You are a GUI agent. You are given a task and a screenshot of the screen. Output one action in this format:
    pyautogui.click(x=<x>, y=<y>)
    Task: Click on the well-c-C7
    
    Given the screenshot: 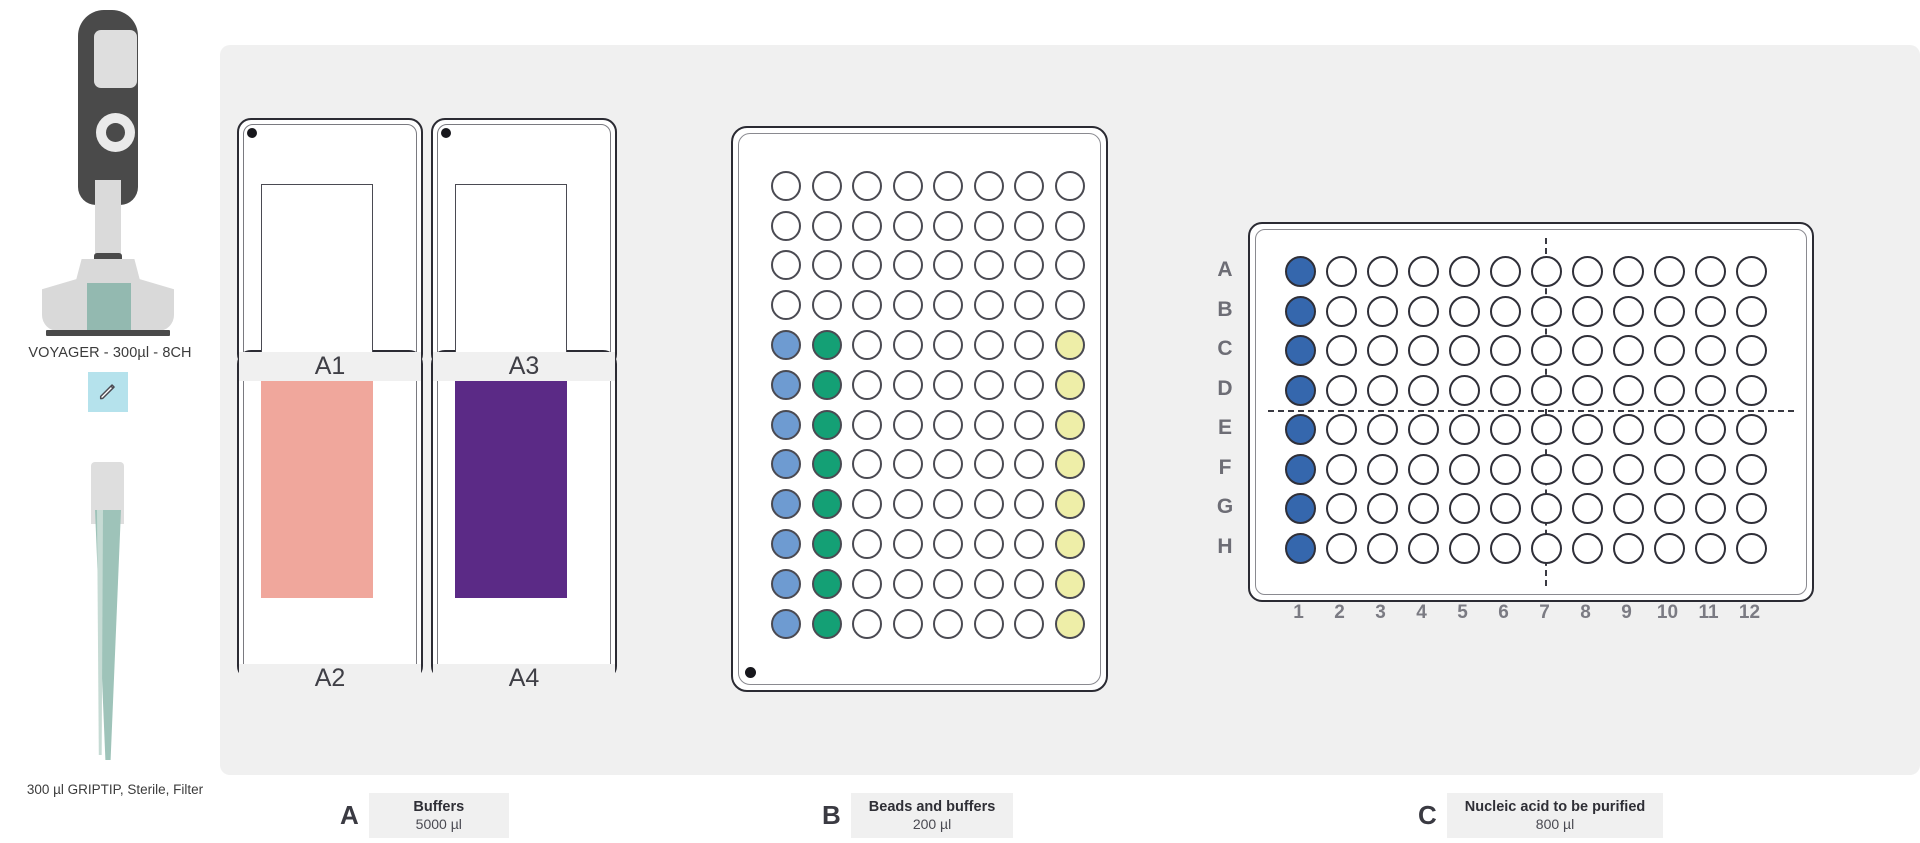 What is the action you would take?
    pyautogui.click(x=1546, y=351)
    